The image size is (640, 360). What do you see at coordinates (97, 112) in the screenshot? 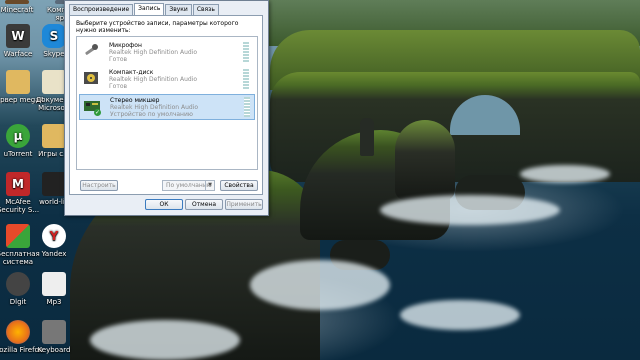
I see `default-check-icon: ✓` at bounding box center [97, 112].